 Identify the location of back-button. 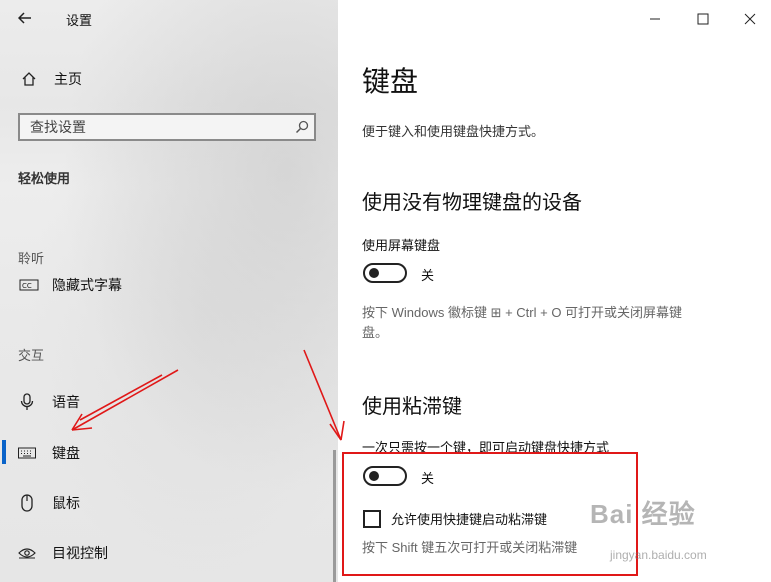
(25, 18).